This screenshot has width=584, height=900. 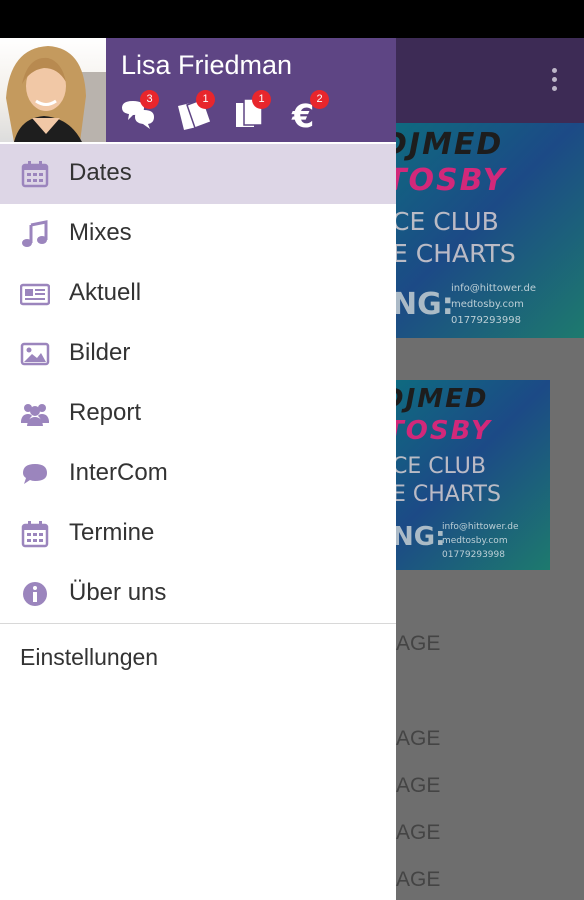 I want to click on menu-item-label: Aktuell, so click(x=105, y=292).